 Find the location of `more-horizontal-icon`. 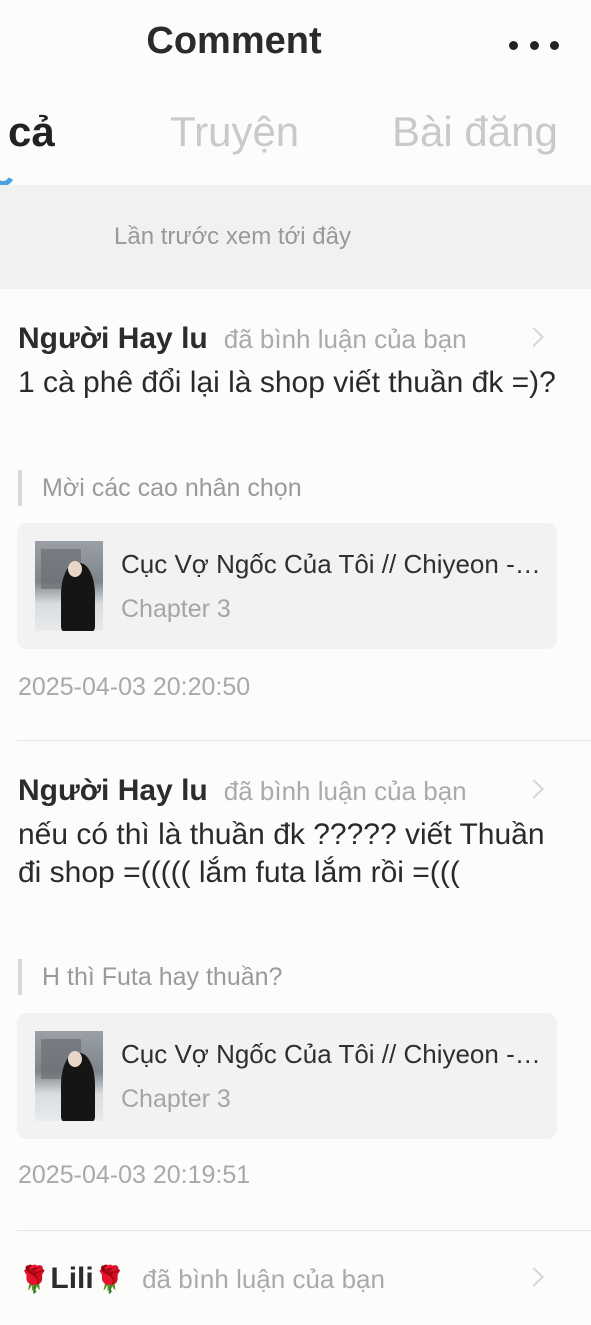

more-horizontal-icon is located at coordinates (534, 45).